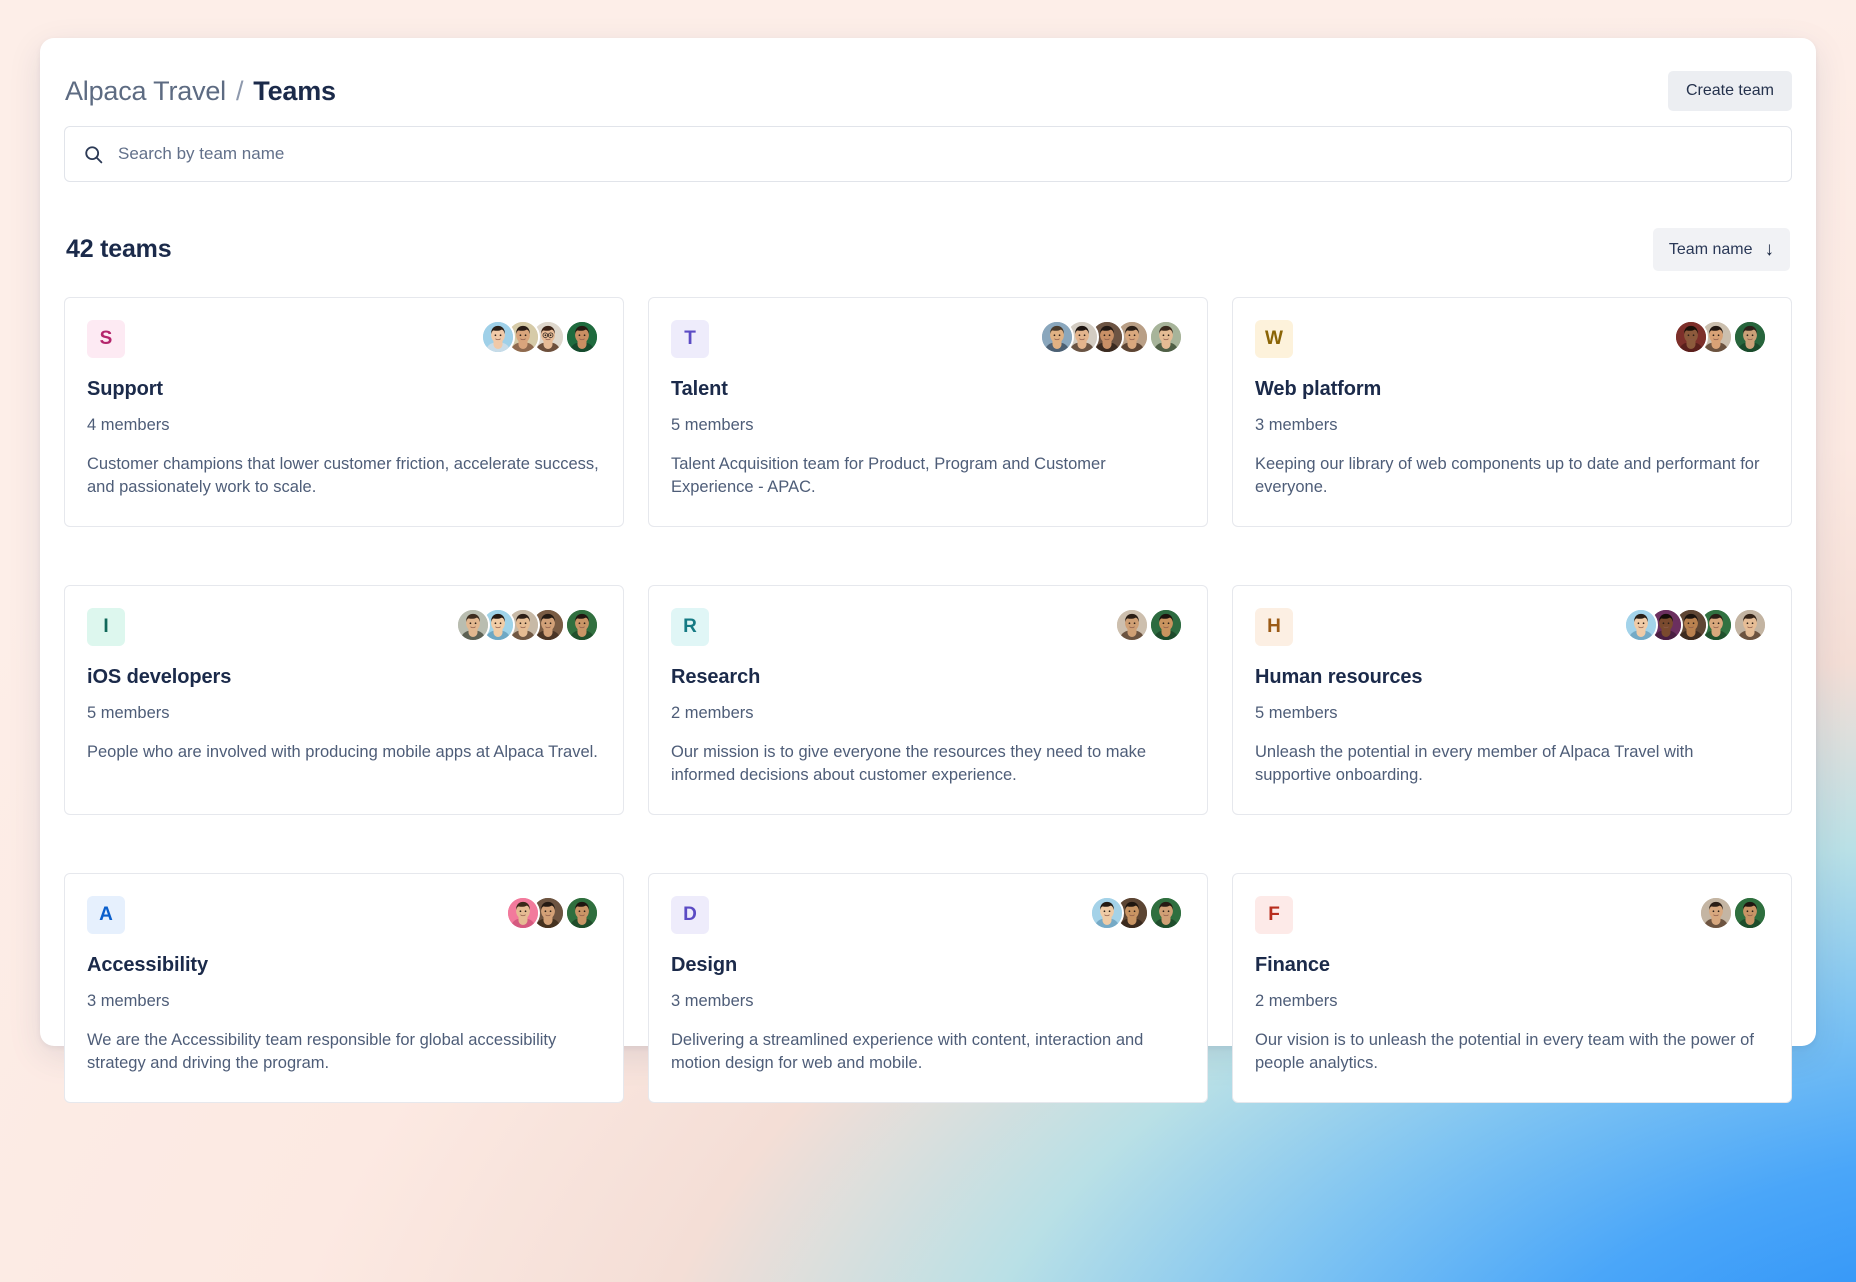  Describe the element at coordinates (1769, 249) in the screenshot. I see `arrow-down-icon: ↓` at that location.